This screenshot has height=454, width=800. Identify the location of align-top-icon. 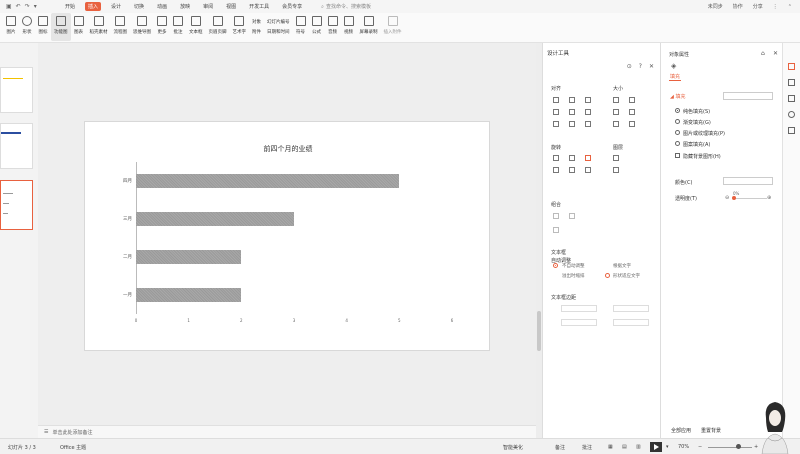
(556, 112).